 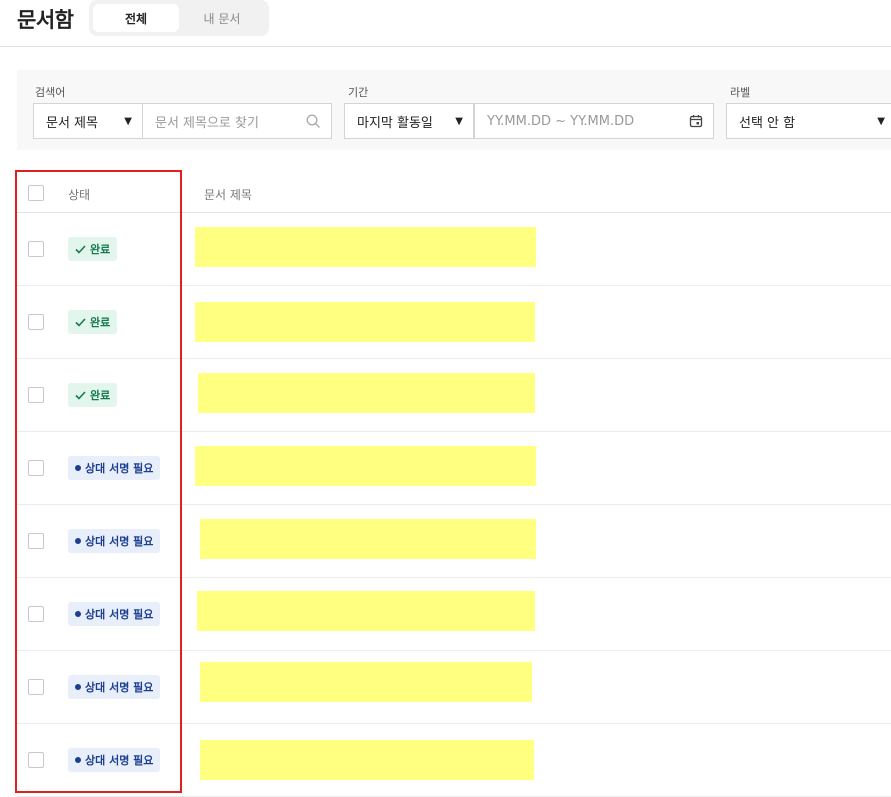 I want to click on period-type-select: 마지막 활동일 ▼, so click(x=409, y=121).